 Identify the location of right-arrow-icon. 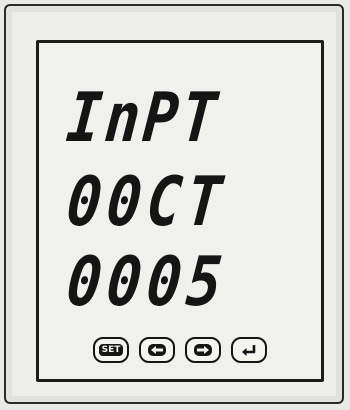
(203, 350).